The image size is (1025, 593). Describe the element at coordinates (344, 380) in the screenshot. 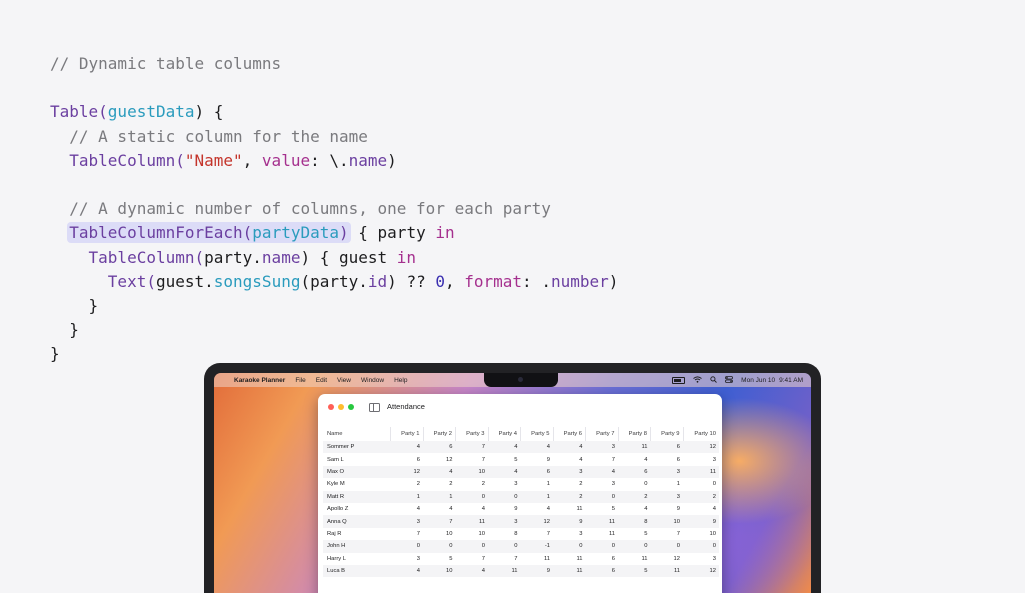

I see `menu-view: View` at that location.